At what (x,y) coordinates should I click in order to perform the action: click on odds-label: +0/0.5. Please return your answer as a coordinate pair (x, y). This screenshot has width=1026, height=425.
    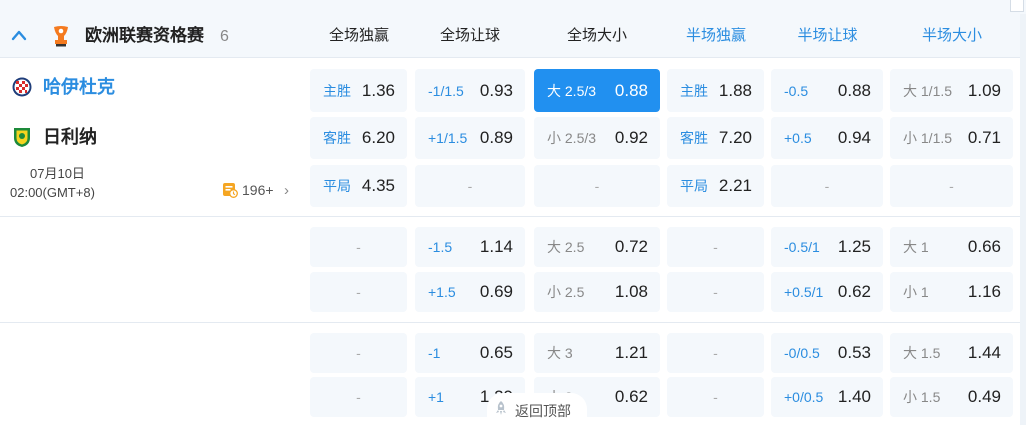
    Looking at the image, I should click on (804, 397).